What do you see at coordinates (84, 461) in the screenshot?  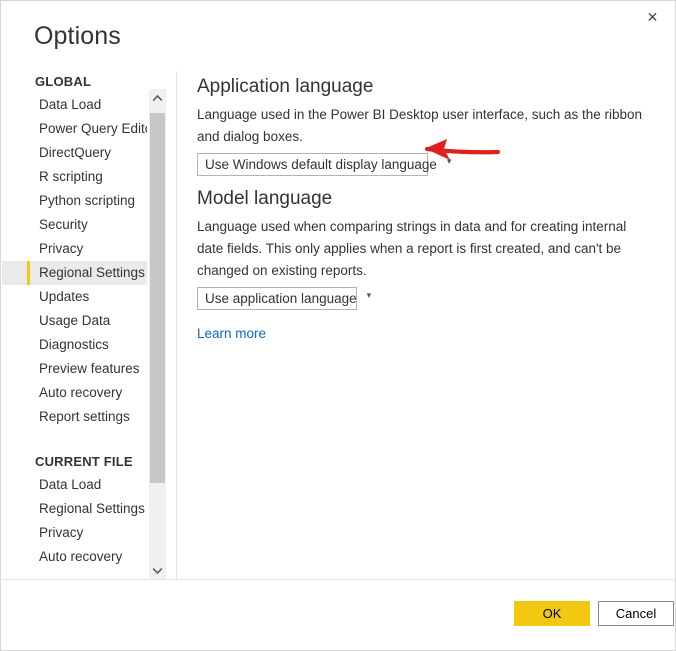 I see `sidebar-group-header-current-file: CURRENT FILE` at bounding box center [84, 461].